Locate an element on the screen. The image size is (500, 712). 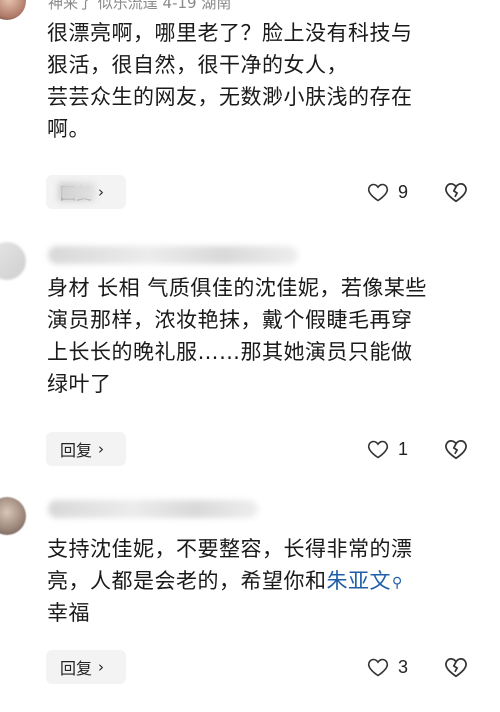
mention-link: 朱亚文⚲ is located at coordinates (365, 581).